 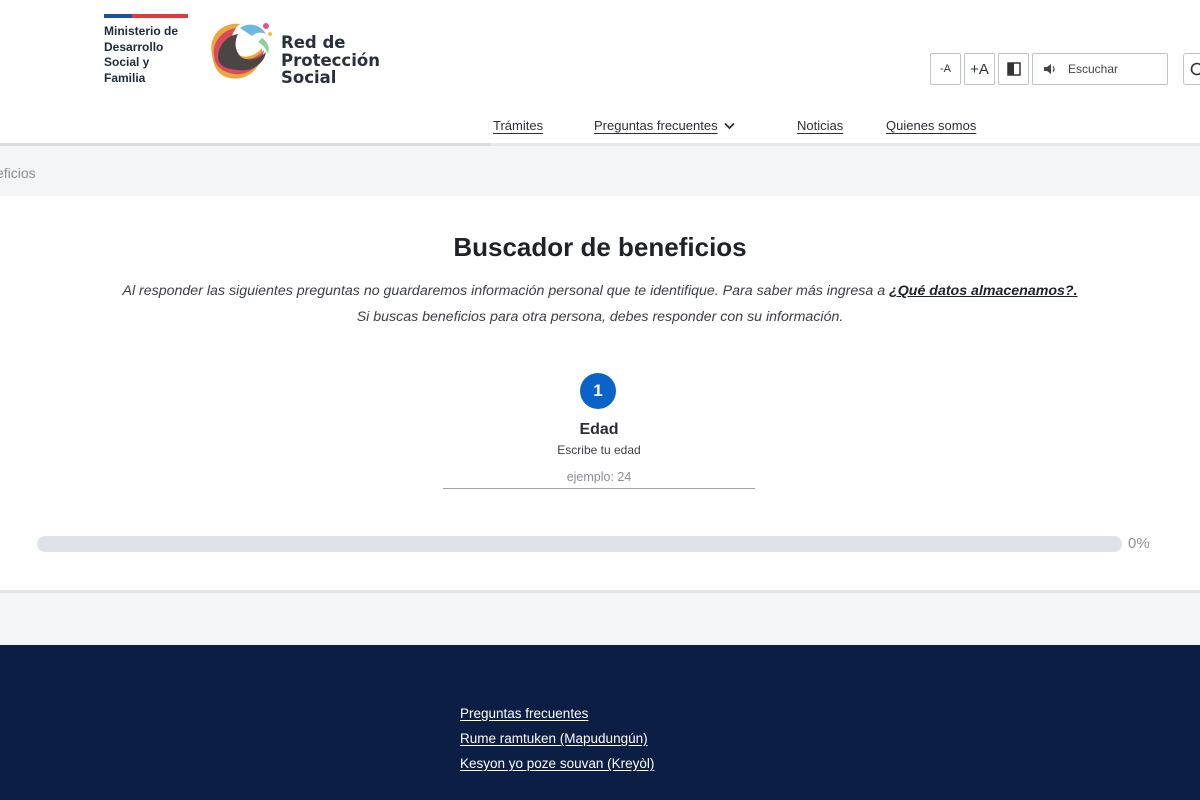 I want to click on flag-stripe, so click(x=146, y=16).